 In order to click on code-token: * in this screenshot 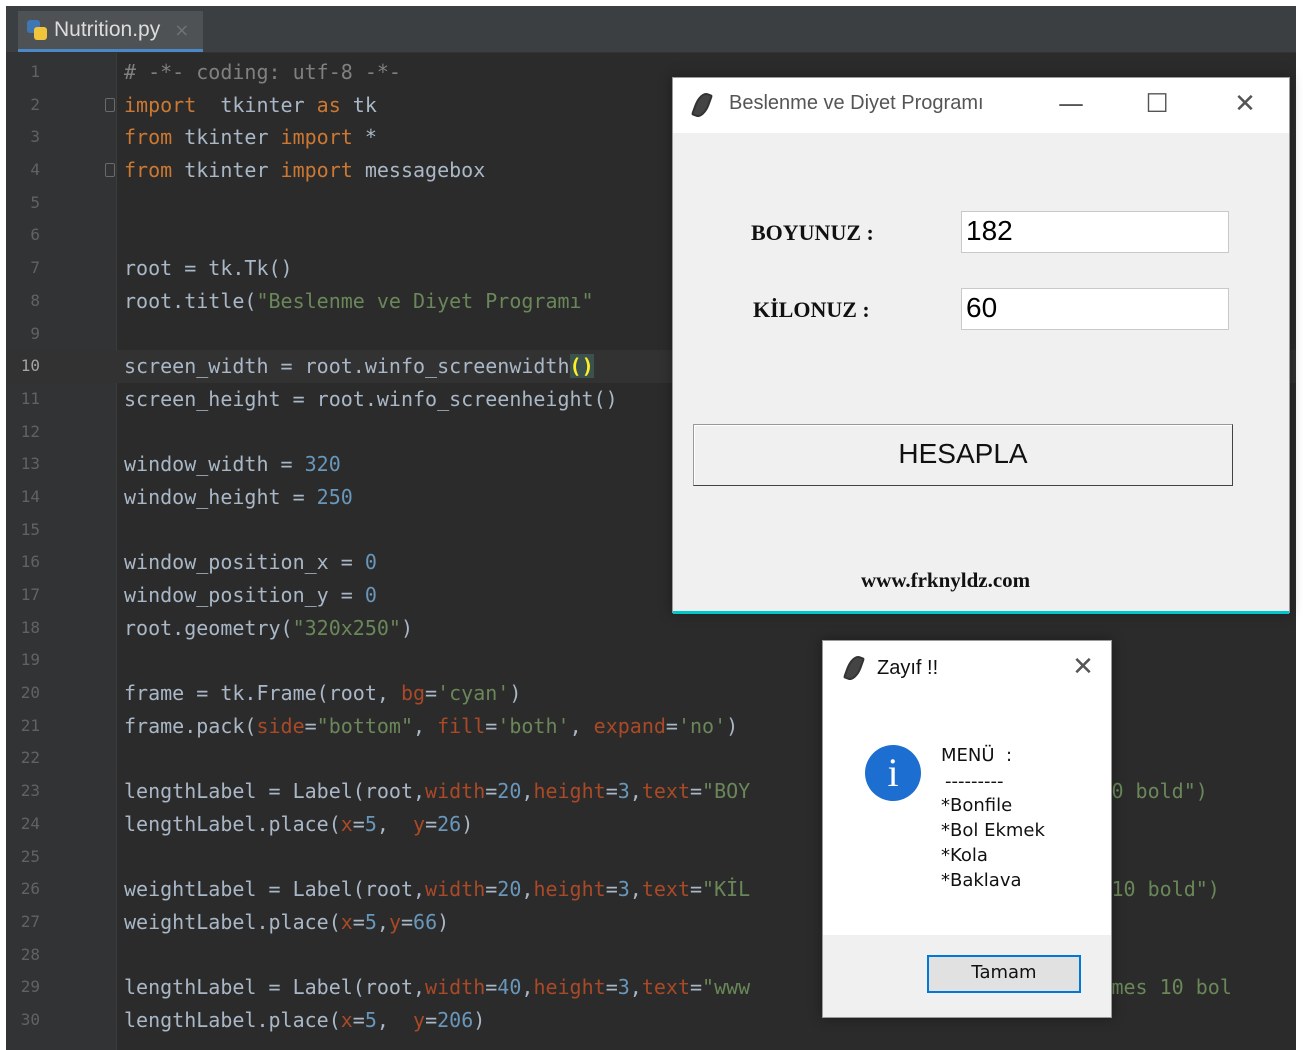, I will do `click(364, 137)`.